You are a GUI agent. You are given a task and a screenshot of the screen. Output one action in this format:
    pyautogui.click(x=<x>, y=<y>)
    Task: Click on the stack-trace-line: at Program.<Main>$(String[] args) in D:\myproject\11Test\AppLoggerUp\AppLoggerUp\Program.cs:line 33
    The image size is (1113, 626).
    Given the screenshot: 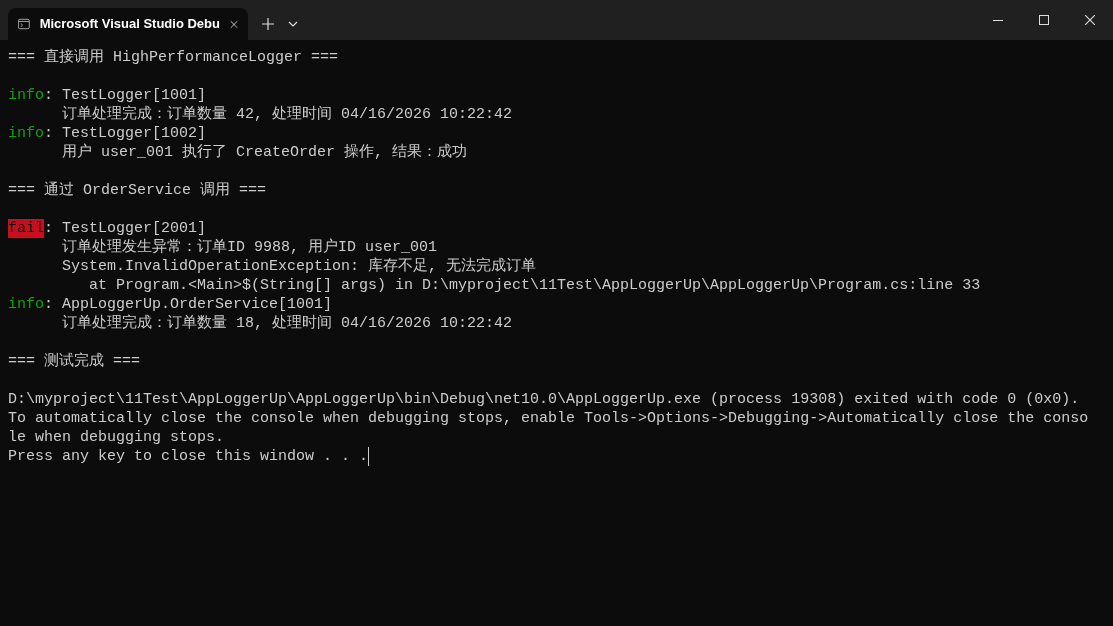 What is the action you would take?
    pyautogui.click(x=535, y=285)
    